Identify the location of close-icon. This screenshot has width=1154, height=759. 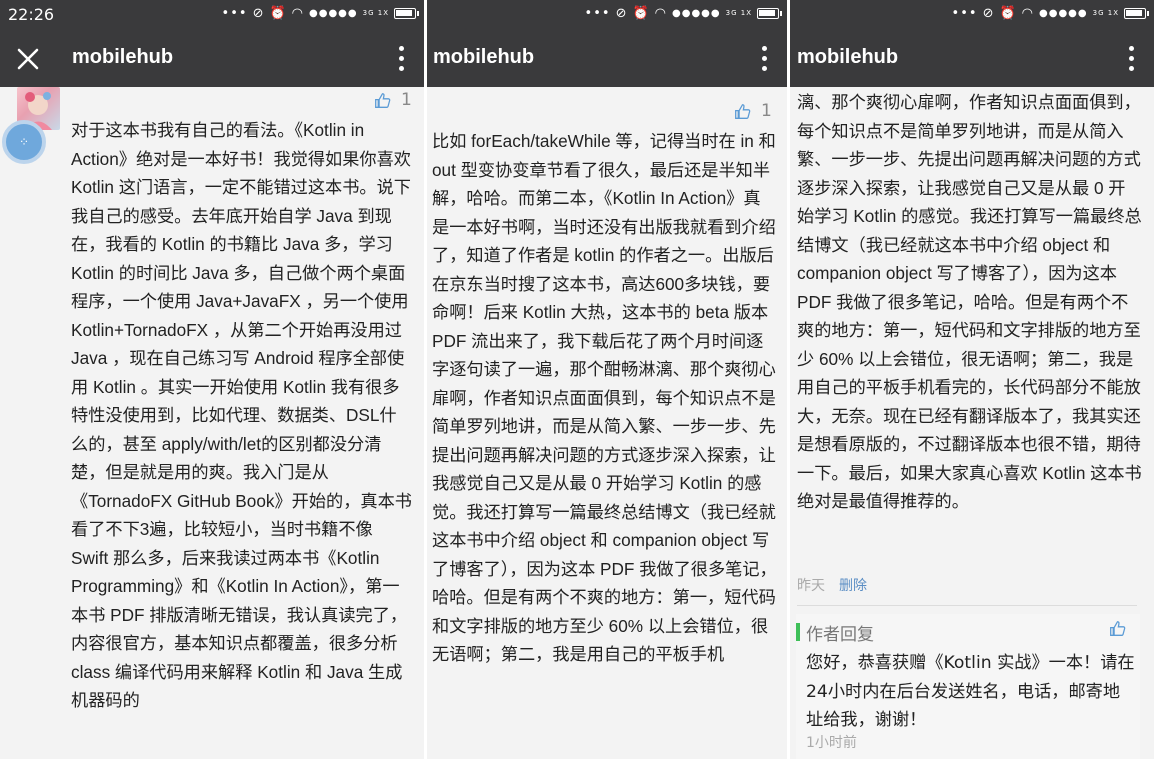
(28, 59).